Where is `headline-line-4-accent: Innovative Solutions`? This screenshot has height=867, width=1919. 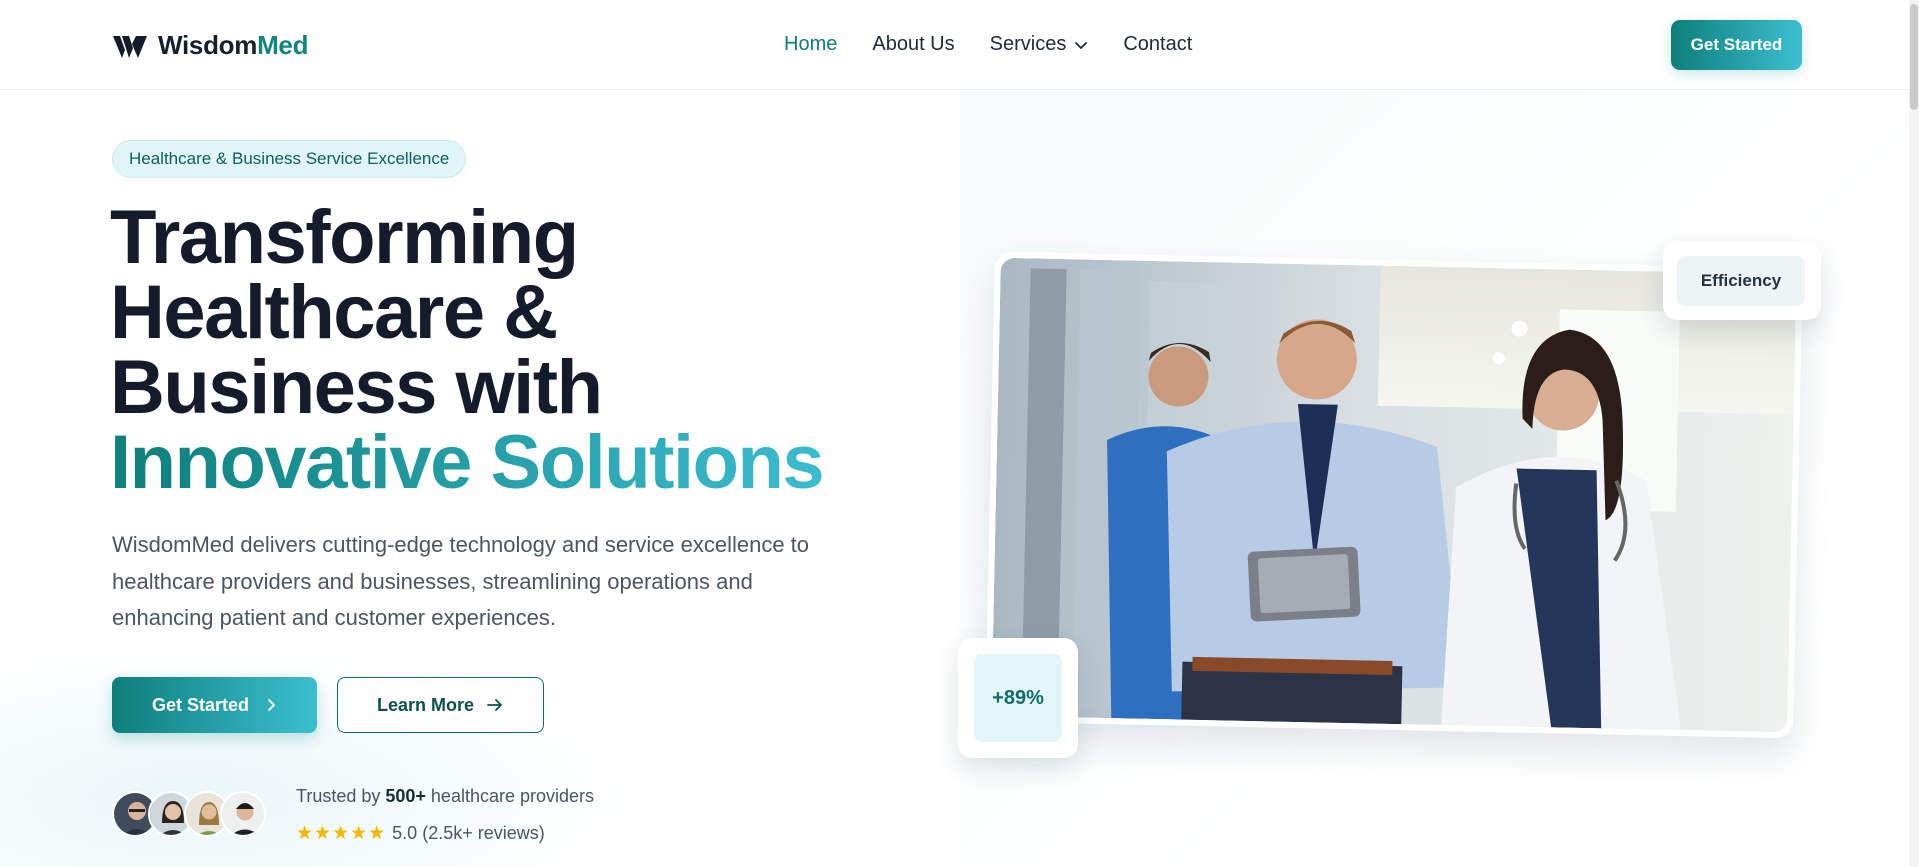
headline-line-4-accent: Innovative Solutions is located at coordinates (467, 462).